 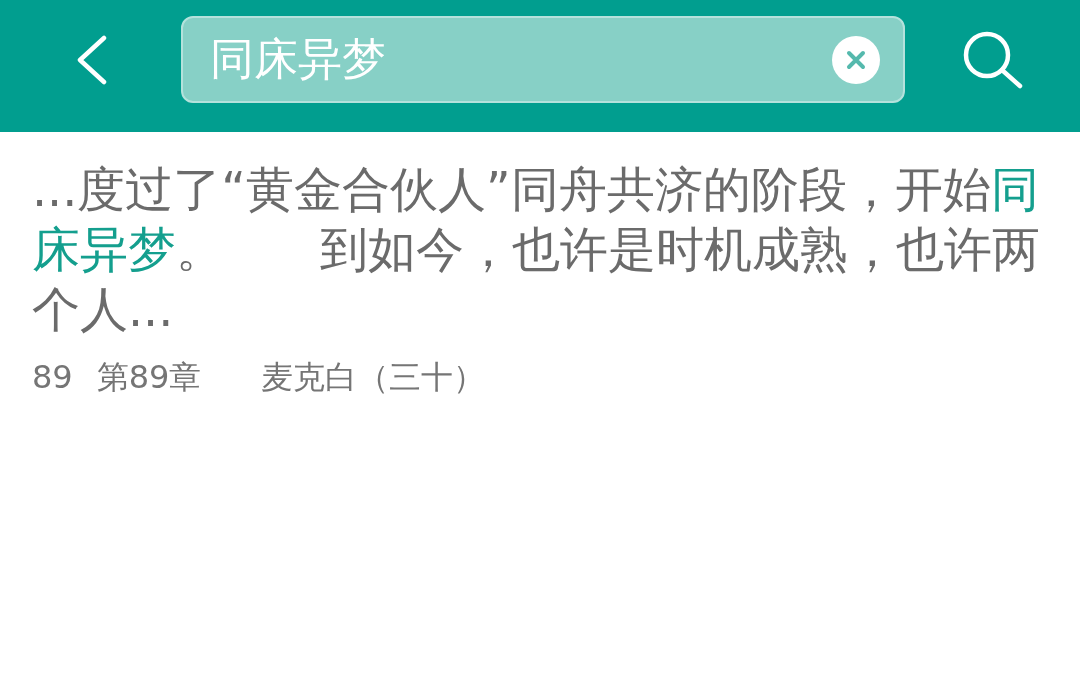 I want to click on search-icon, so click(x=992, y=59).